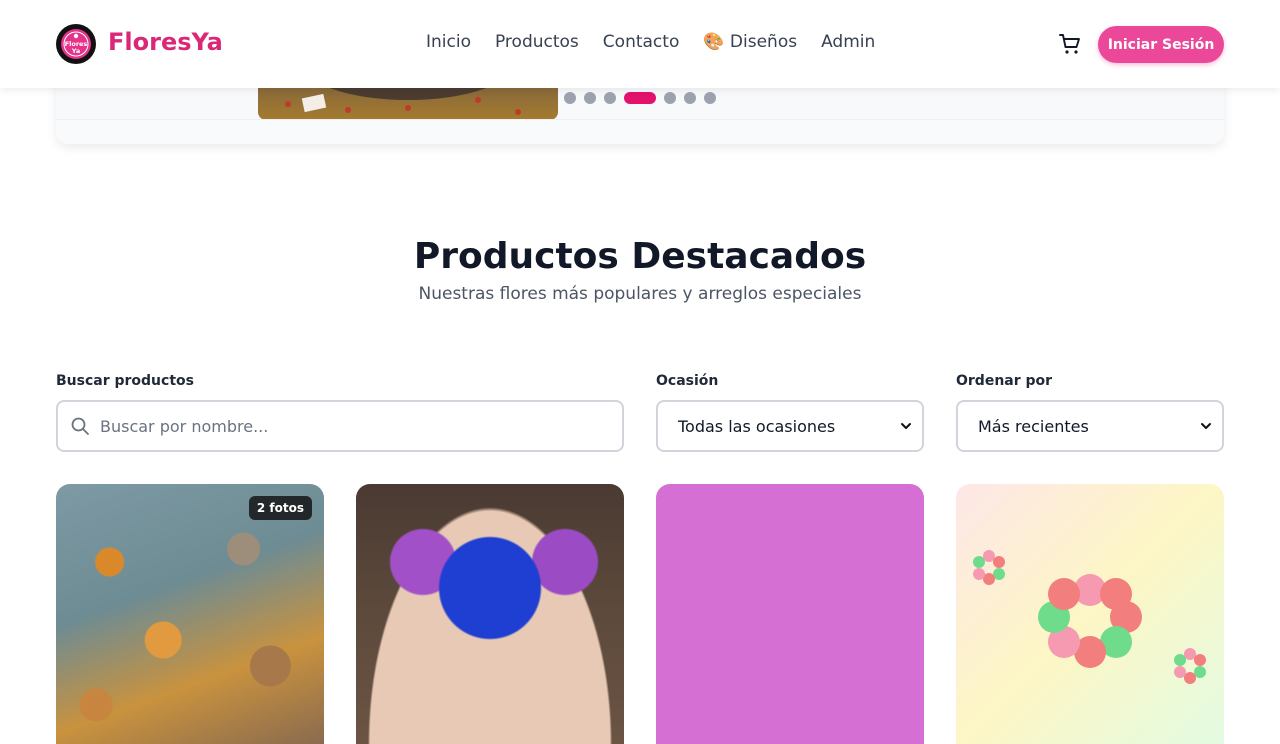 Image resolution: width=1280 pixels, height=744 pixels. I want to click on search-icon, so click(80, 426).